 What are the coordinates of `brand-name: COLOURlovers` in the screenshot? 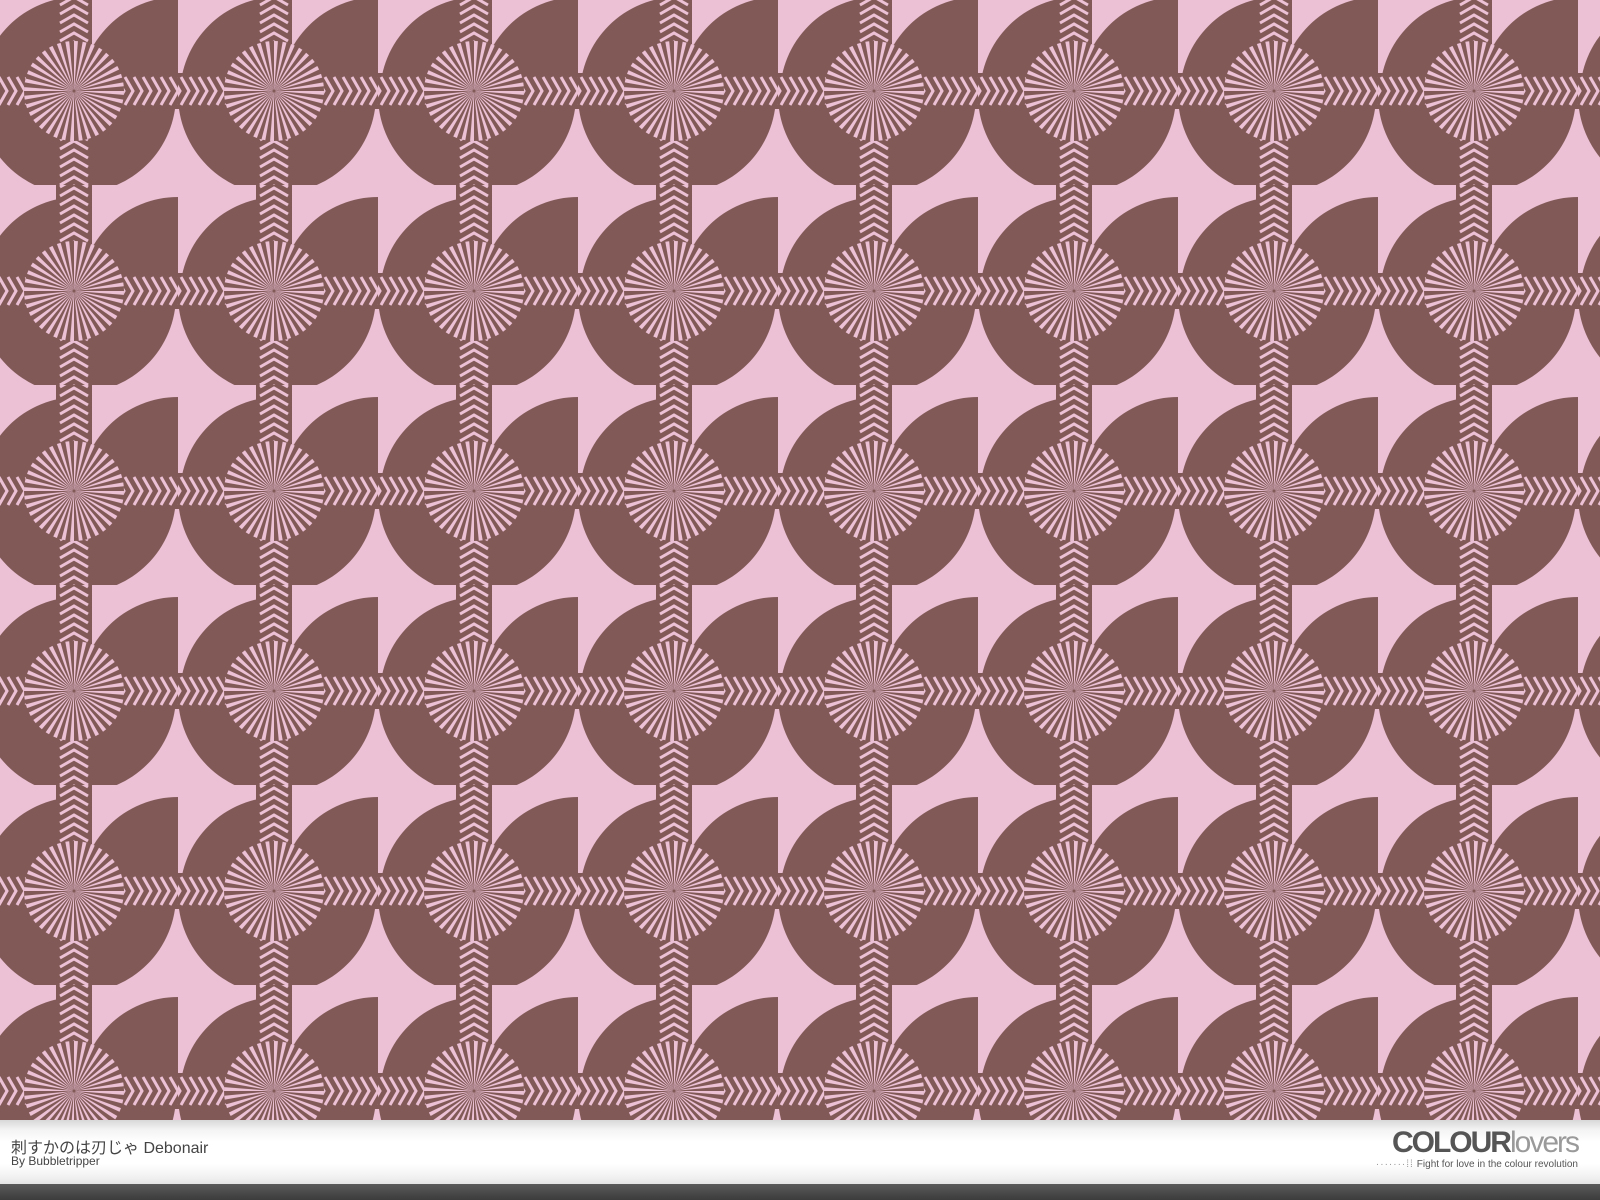 It's located at (1478, 1142).